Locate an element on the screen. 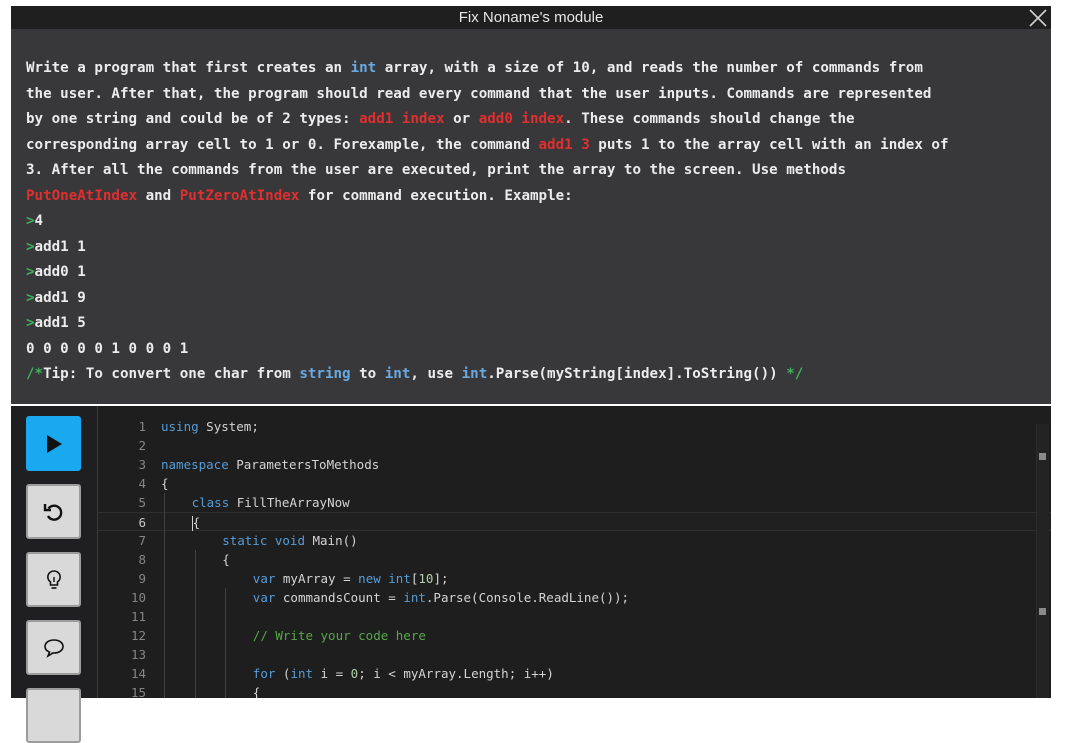 This screenshot has width=1079, height=743. line-number: 13 is located at coordinates (138, 654).